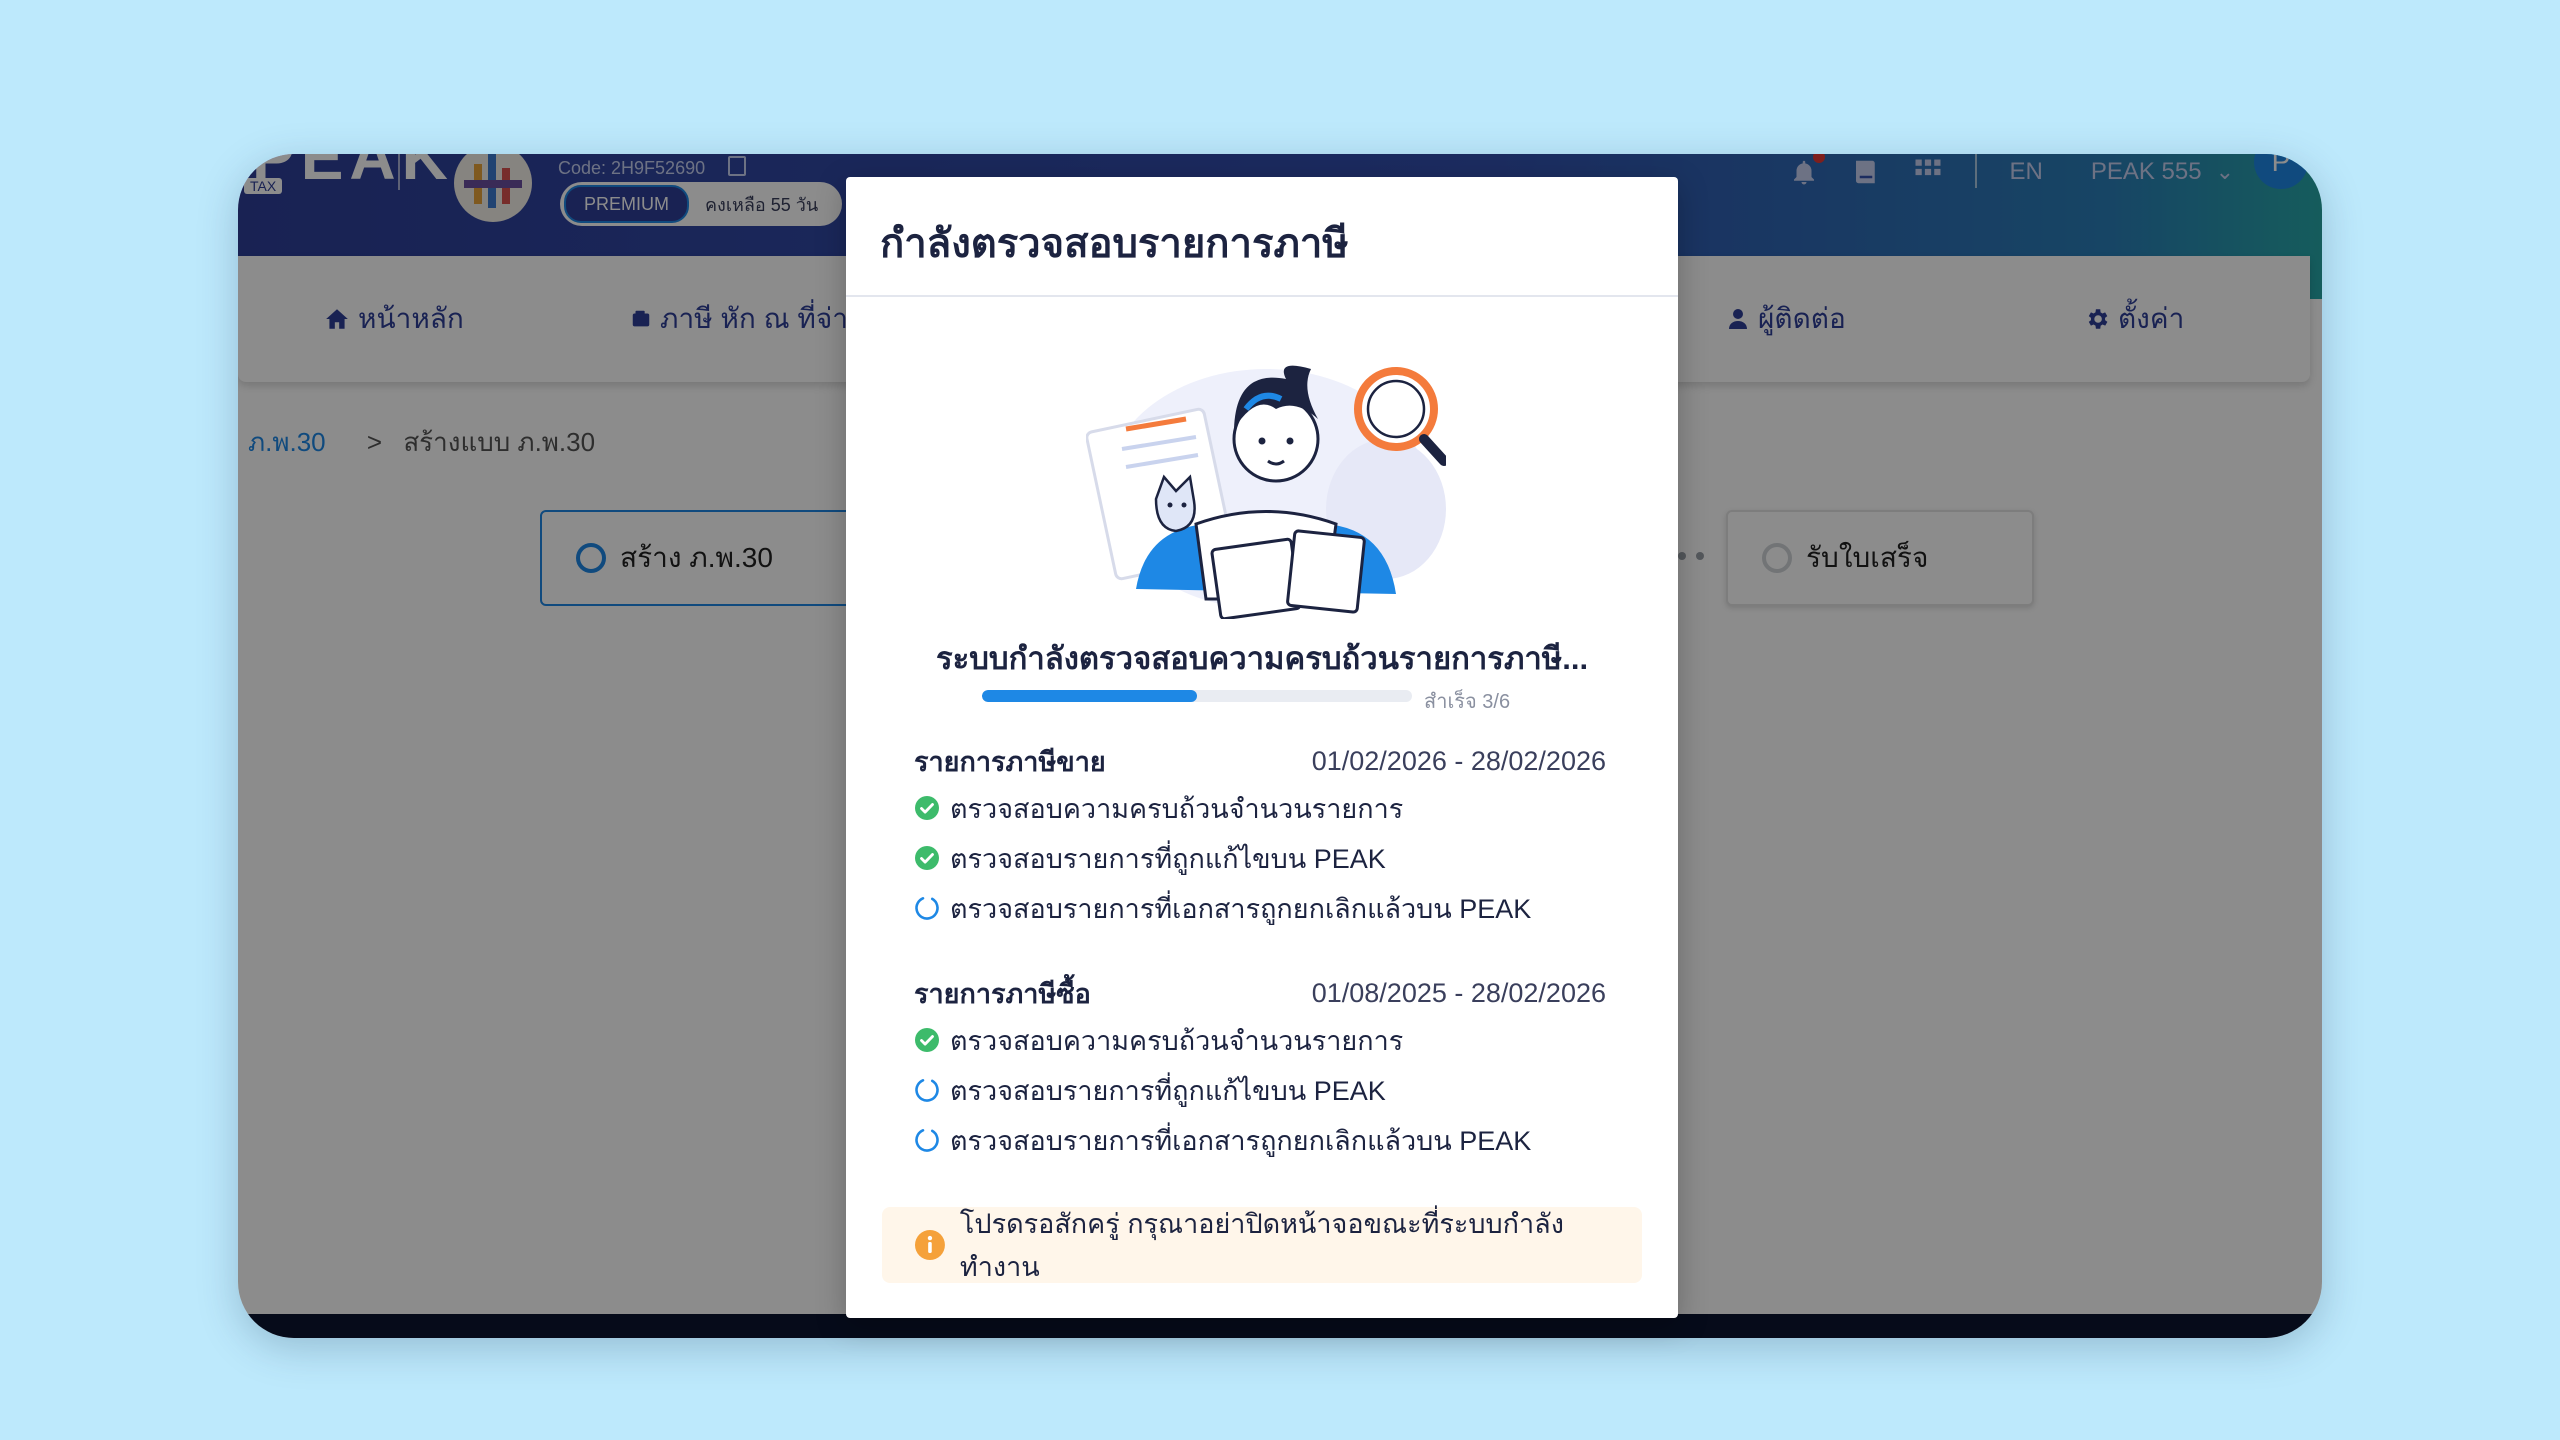 This screenshot has width=2560, height=1440. What do you see at coordinates (1089, 696) in the screenshot?
I see `progress-bar-fill` at bounding box center [1089, 696].